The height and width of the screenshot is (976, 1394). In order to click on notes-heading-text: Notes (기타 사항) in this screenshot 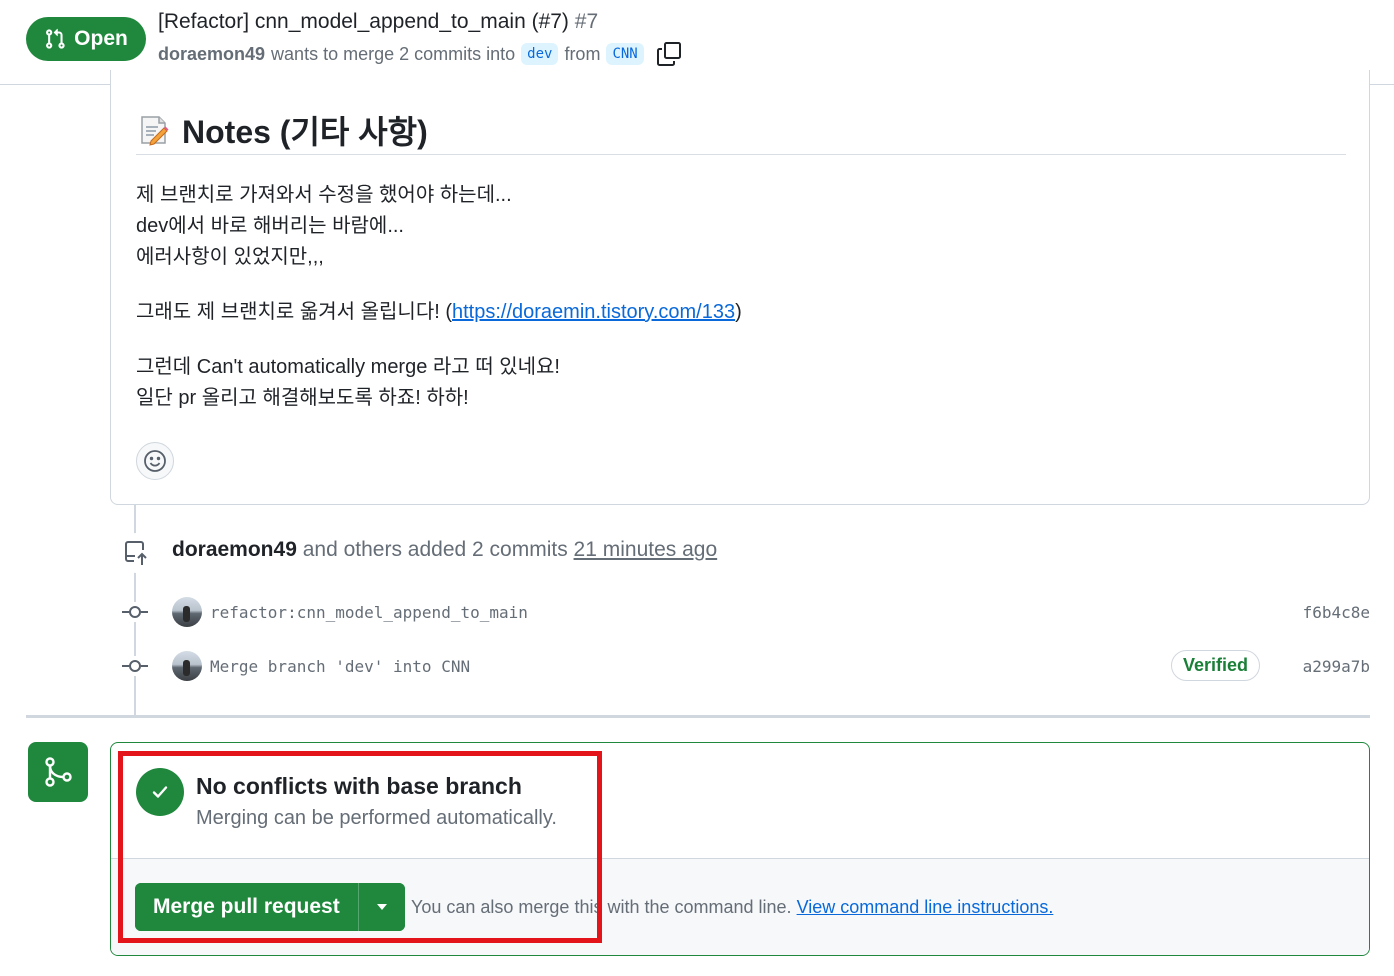, I will do `click(305, 131)`.